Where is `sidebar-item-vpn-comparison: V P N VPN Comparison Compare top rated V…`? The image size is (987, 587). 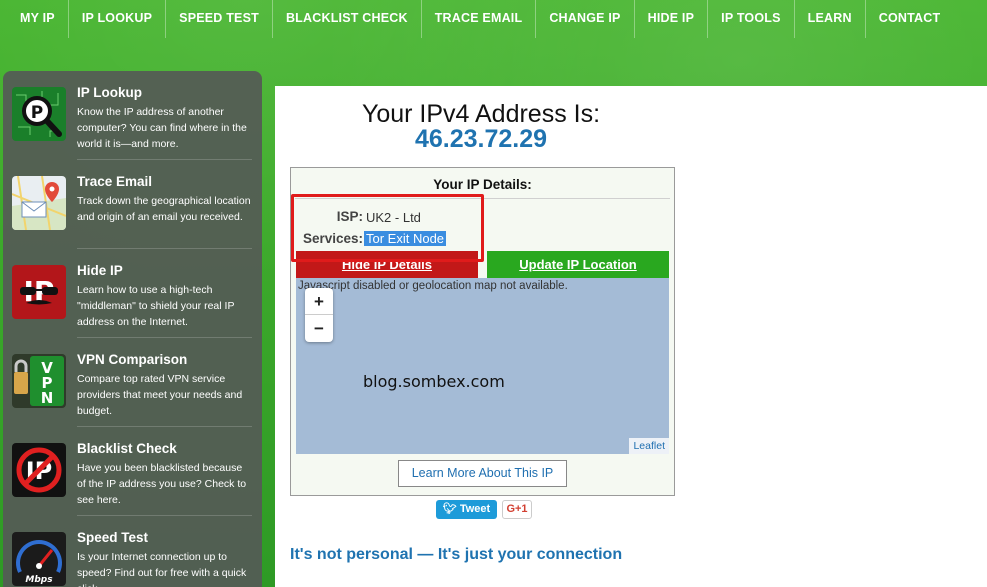
sidebar-item-vpn-comparison: V P N VPN Comparison Compare top rated V… is located at coordinates (132, 382).